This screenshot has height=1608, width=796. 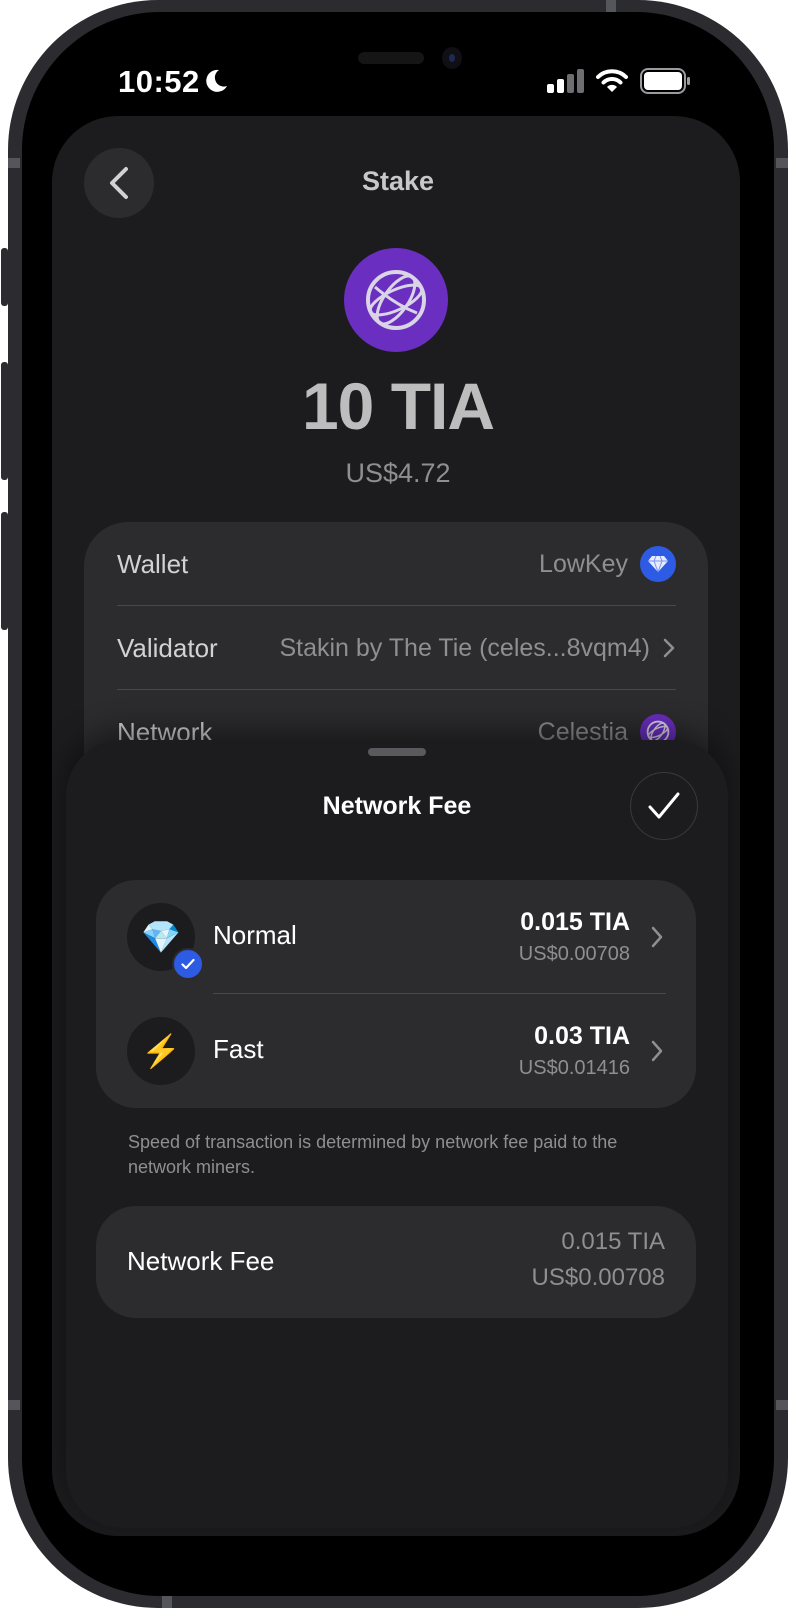 I want to click on fee-summary-label: Network Fee, so click(x=201, y=1261).